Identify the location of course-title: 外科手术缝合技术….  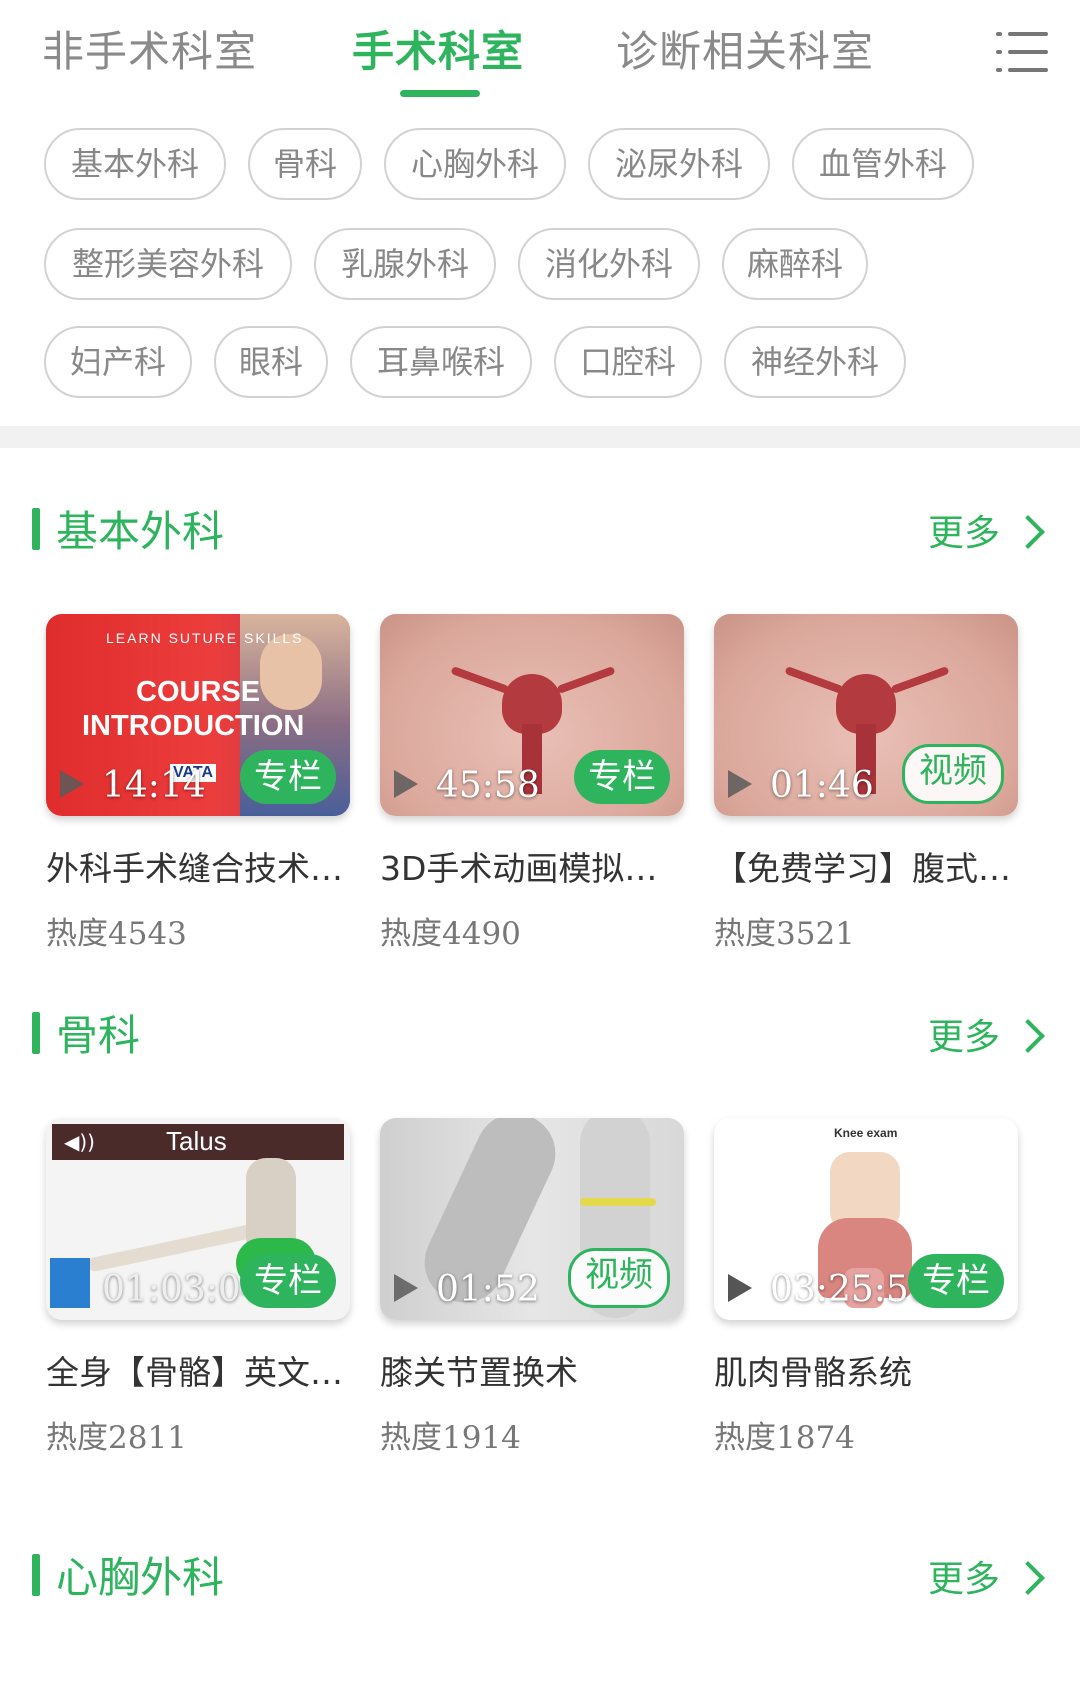
(194, 868).